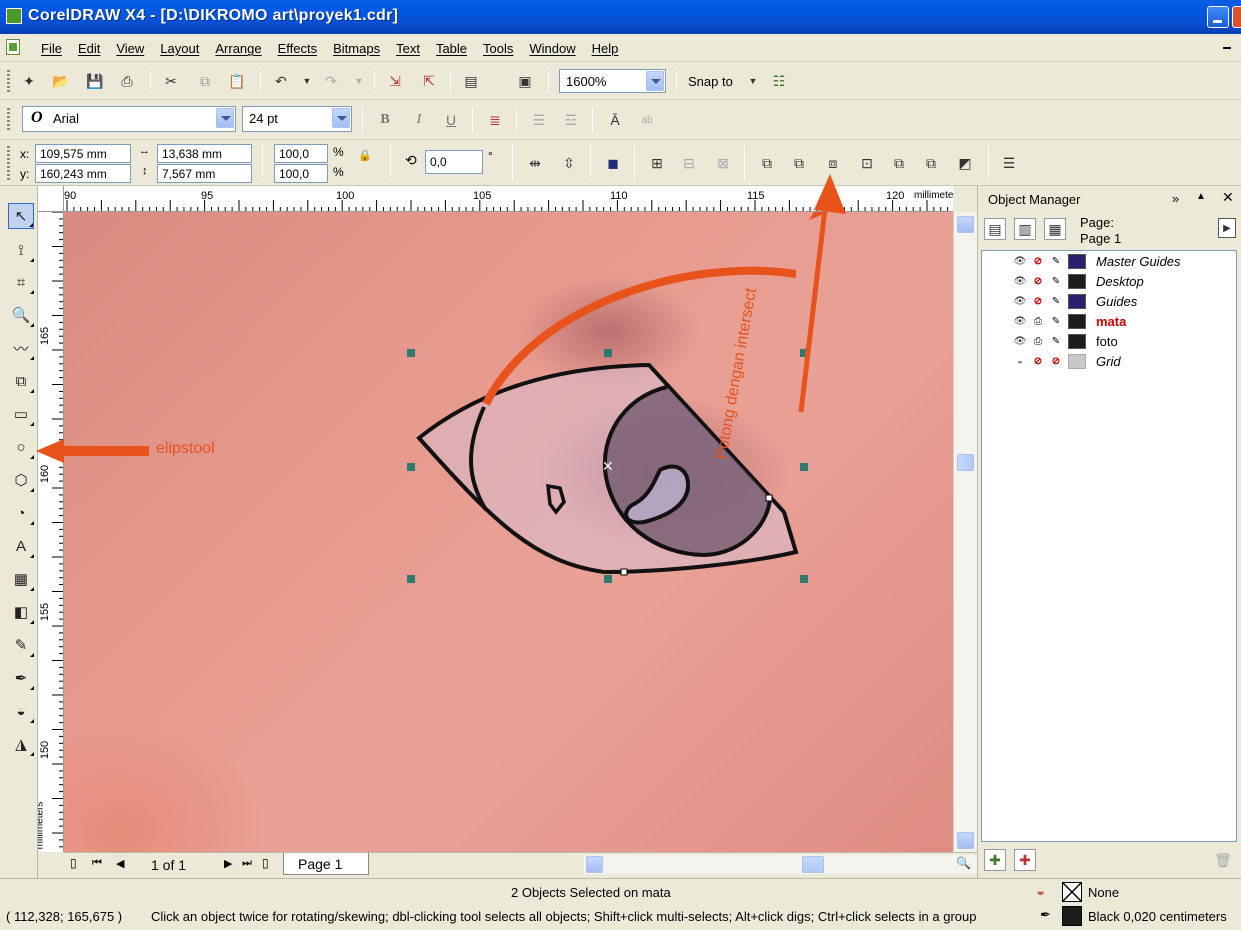 This screenshot has width=1241, height=930. Describe the element at coordinates (51, 532) in the screenshot. I see `vertical-ruler: 165 160 155 150 millimeters` at that location.